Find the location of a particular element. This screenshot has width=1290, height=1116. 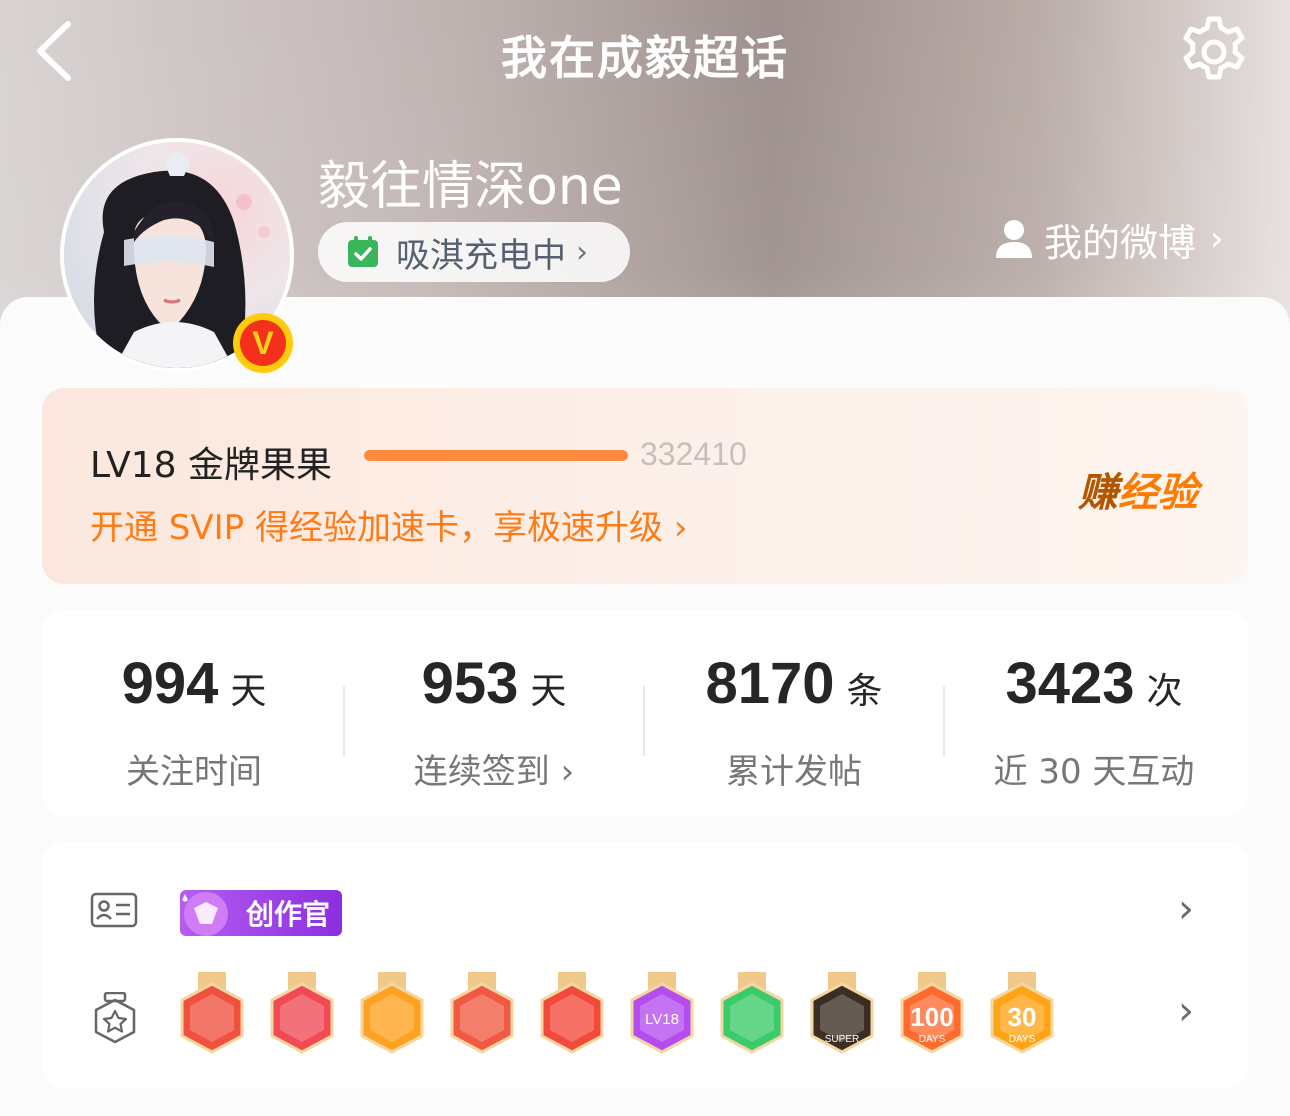

medal-badge-icon: 30 DAYS is located at coordinates (1022, 1015).